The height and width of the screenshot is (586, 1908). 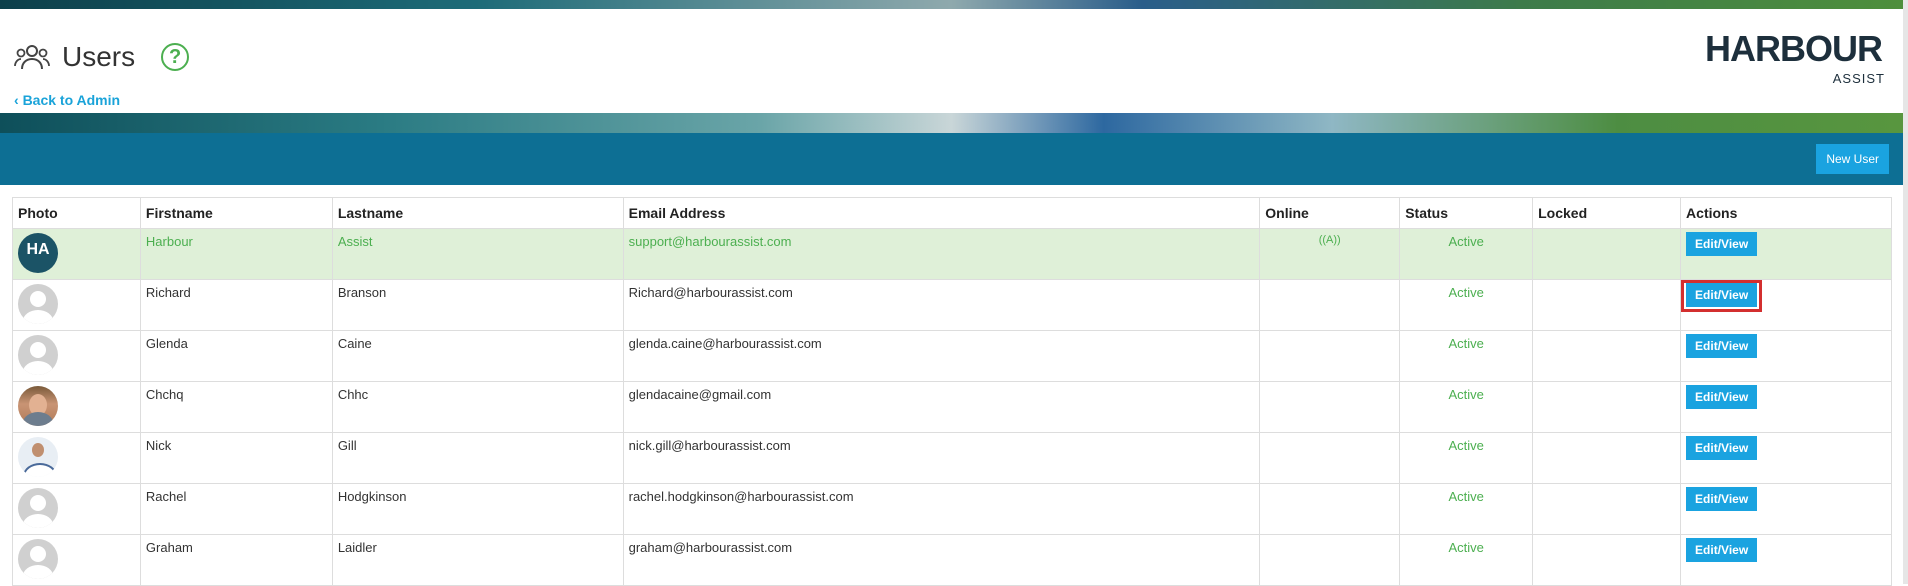 I want to click on help-symbol: ?, so click(x=175, y=56).